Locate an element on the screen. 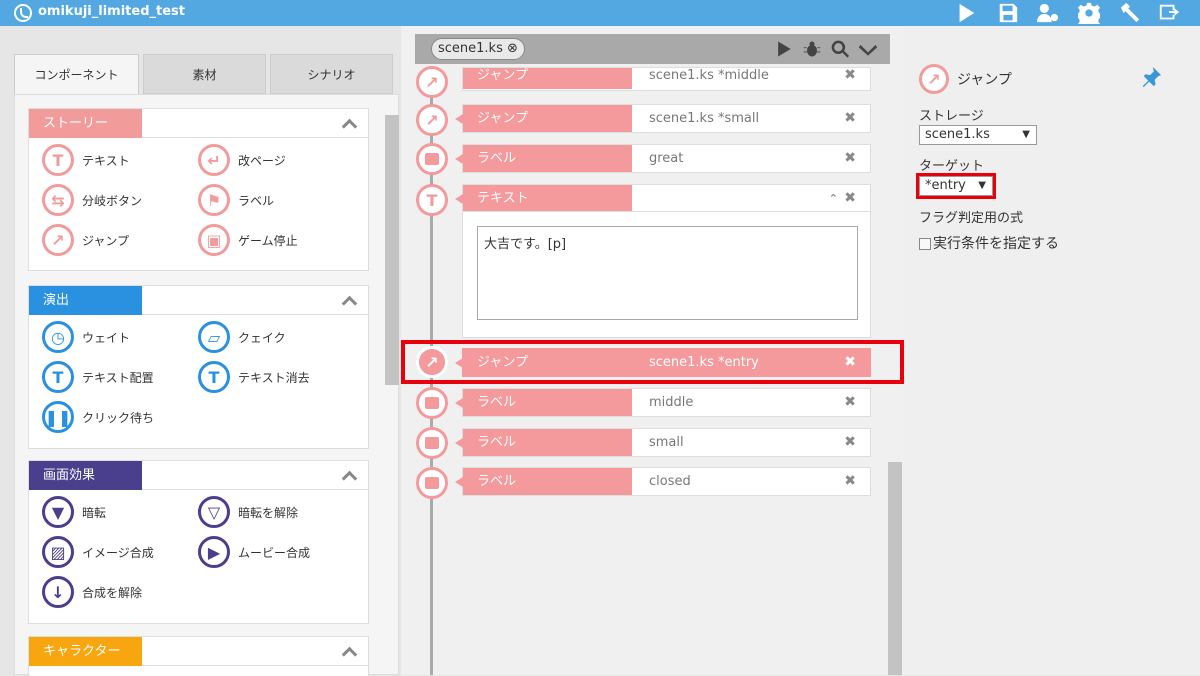 The height and width of the screenshot is (676, 1200). chevron-down-icon is located at coordinates (868, 49).